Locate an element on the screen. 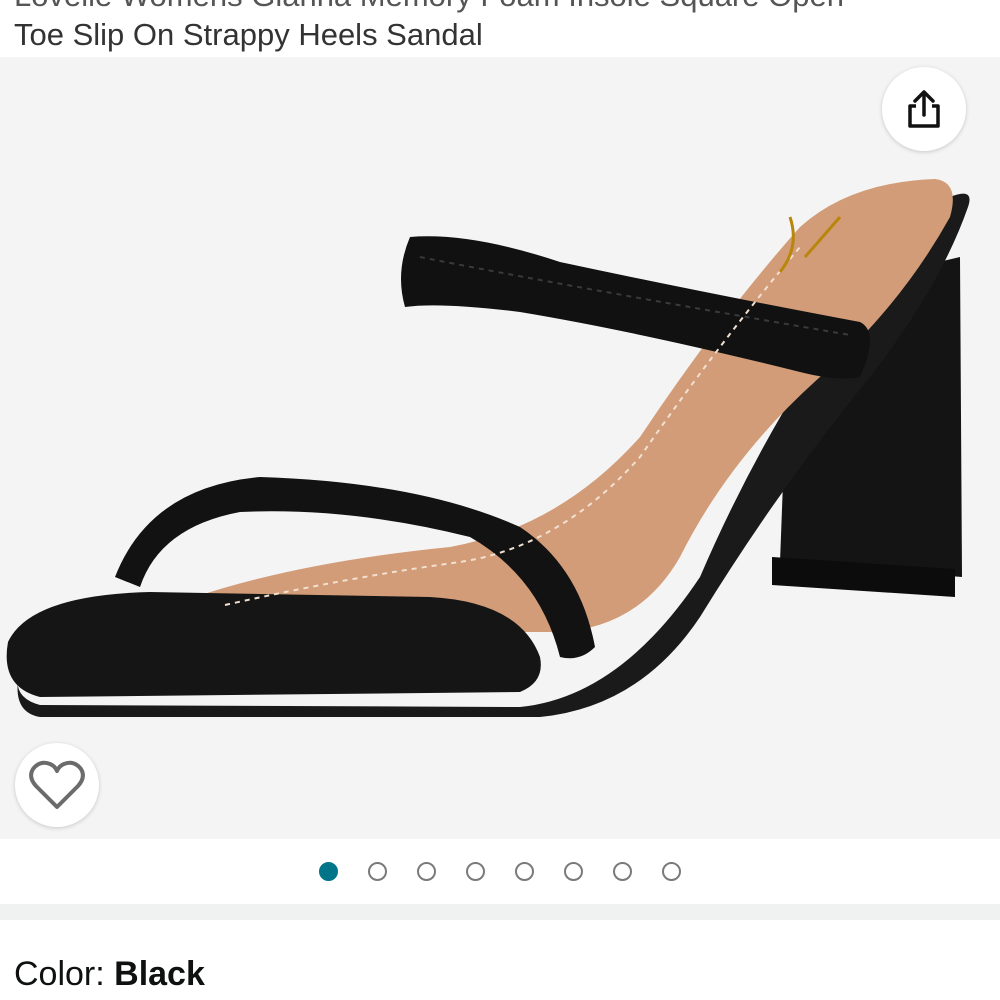 The height and width of the screenshot is (1000, 1000). color-variation: Color: Black is located at coordinates (109, 974).